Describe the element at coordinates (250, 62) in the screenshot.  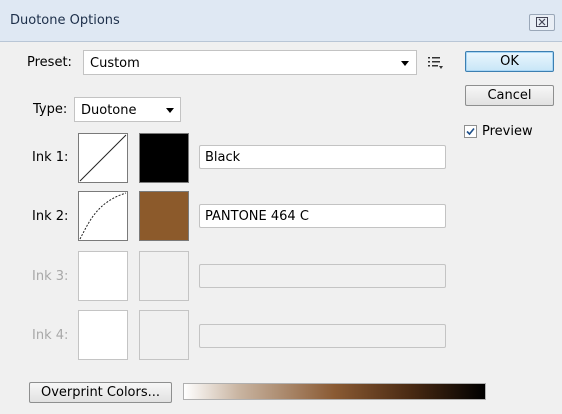
I see `preset-dropdown: Custom` at that location.